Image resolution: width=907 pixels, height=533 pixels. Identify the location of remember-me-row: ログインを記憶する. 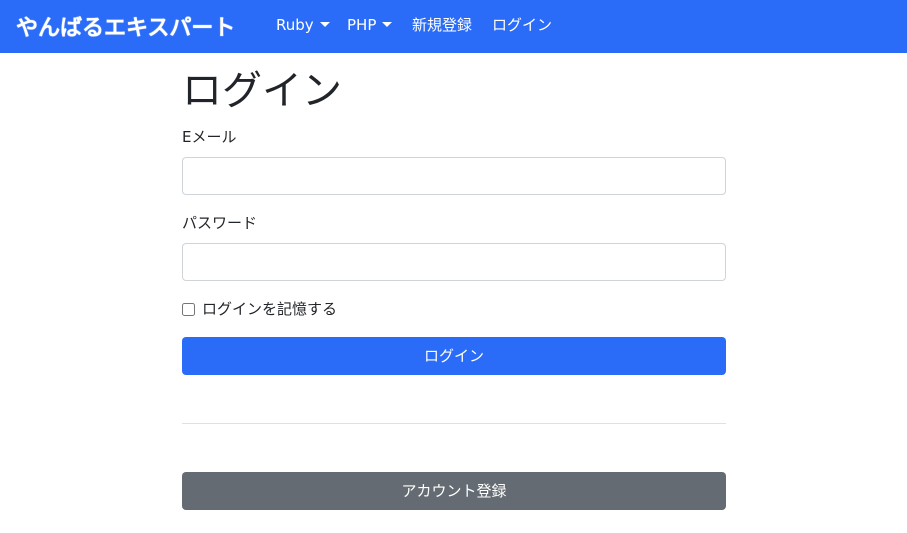
(259, 309).